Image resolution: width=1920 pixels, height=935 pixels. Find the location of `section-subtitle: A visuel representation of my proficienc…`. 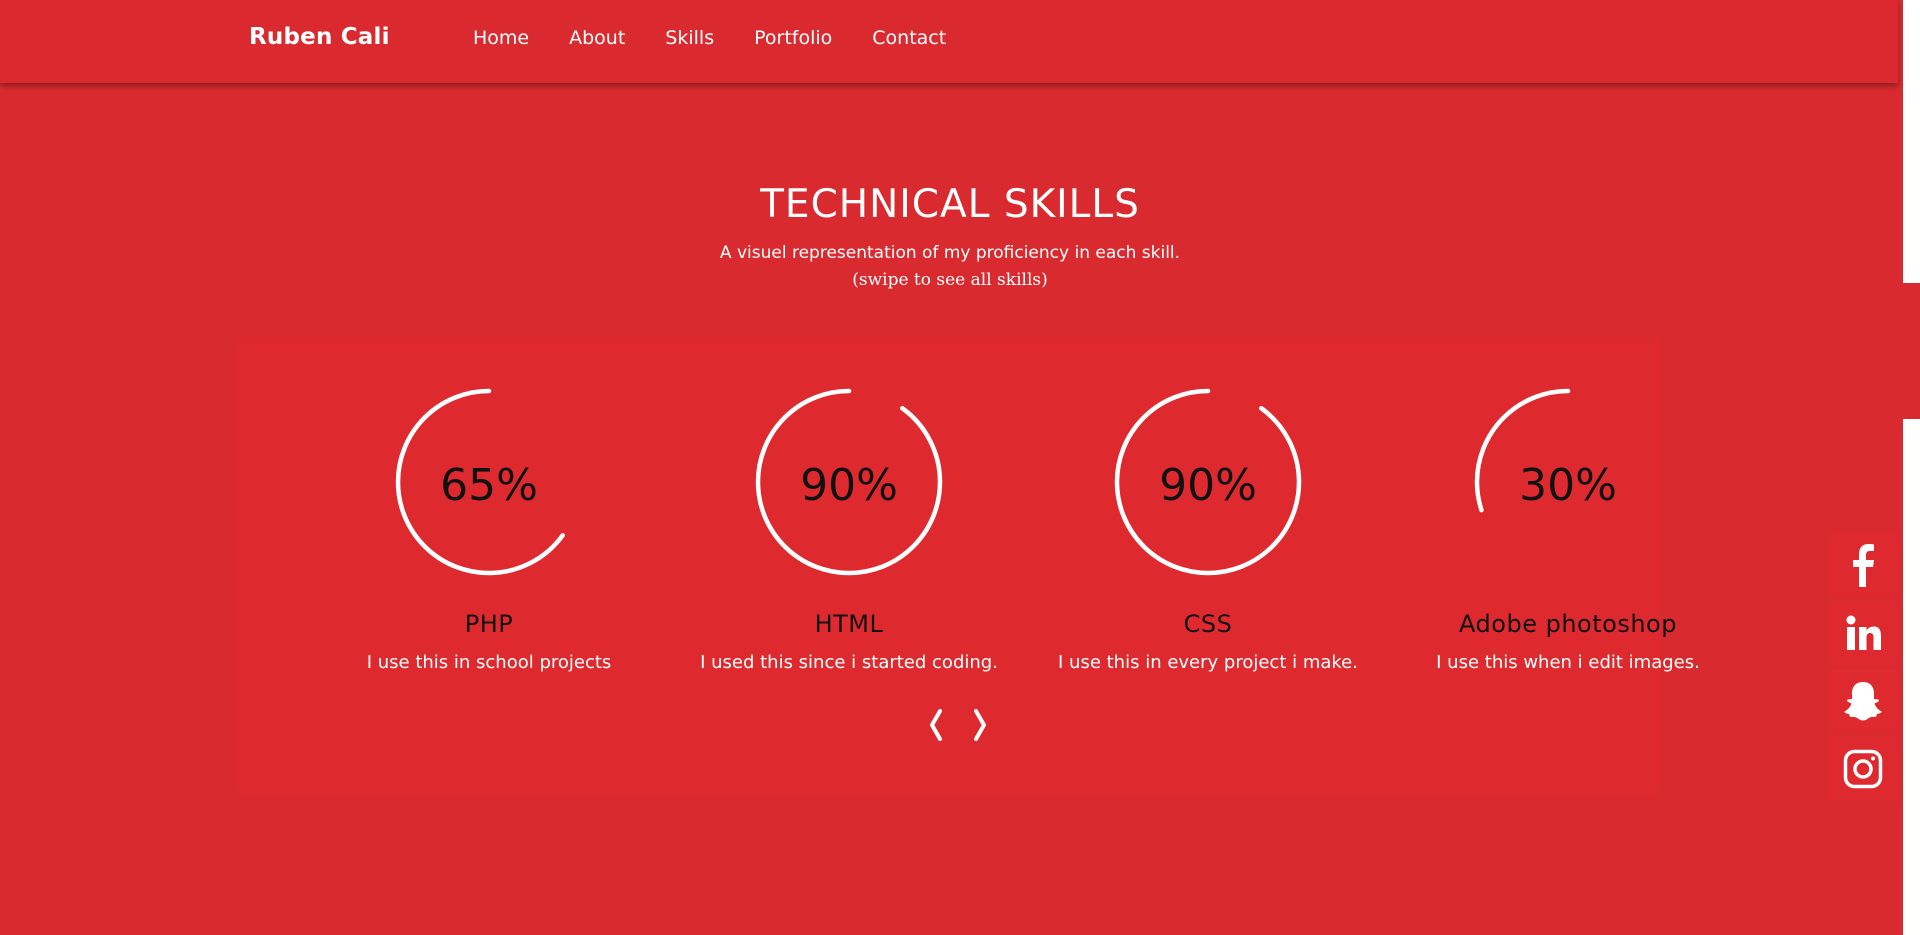

section-subtitle: A visuel representation of my proficienc… is located at coordinates (950, 253).